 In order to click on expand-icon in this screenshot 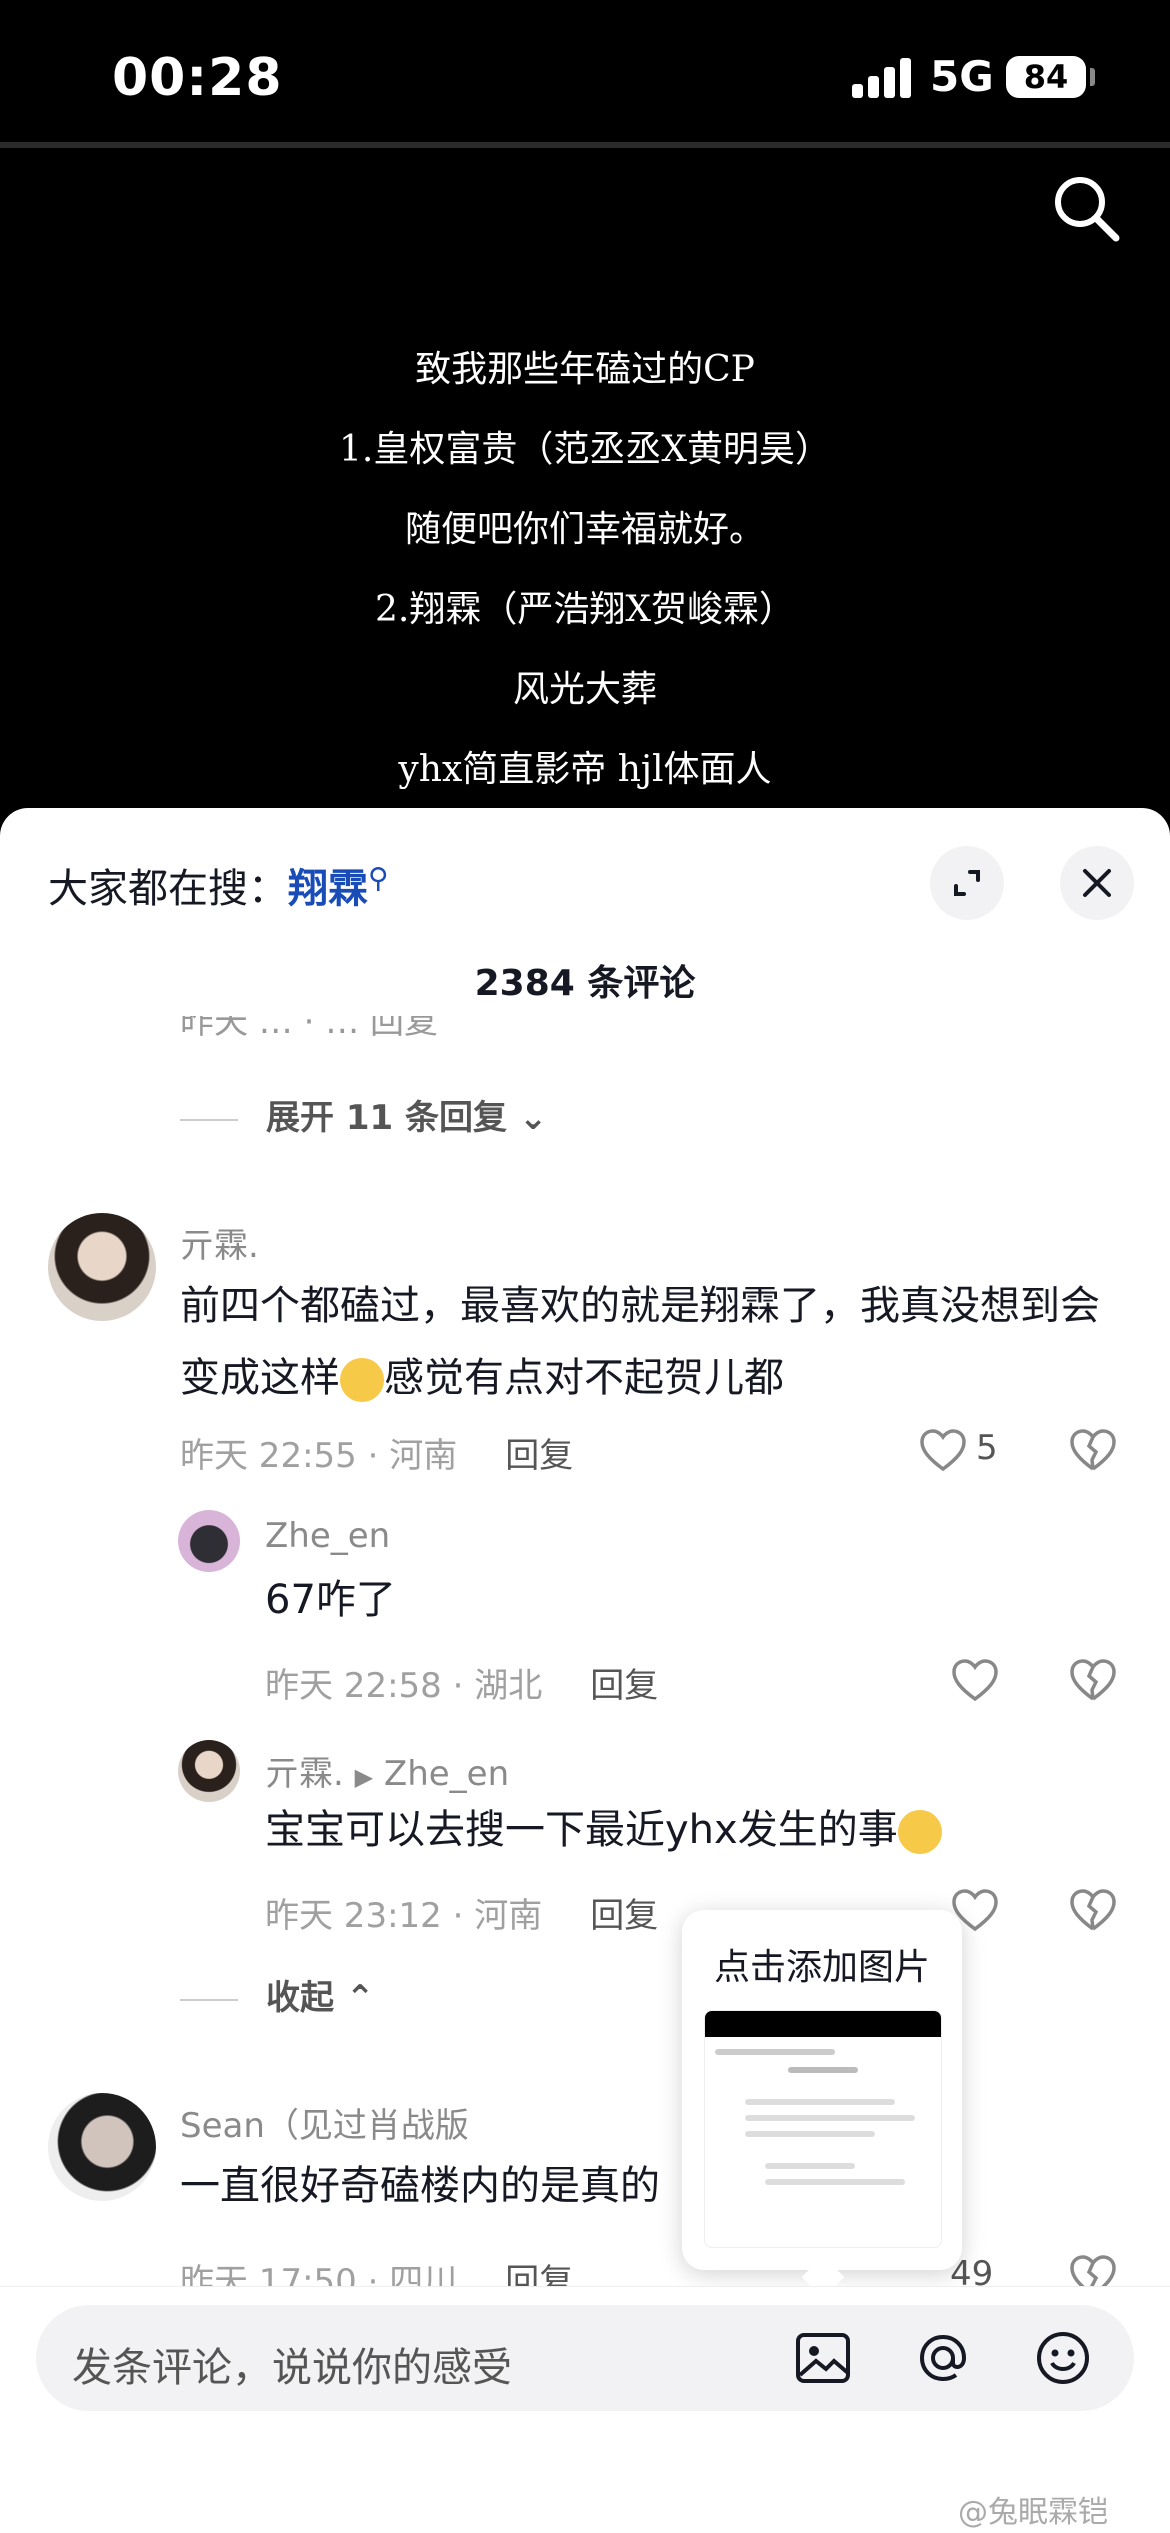, I will do `click(967, 883)`.